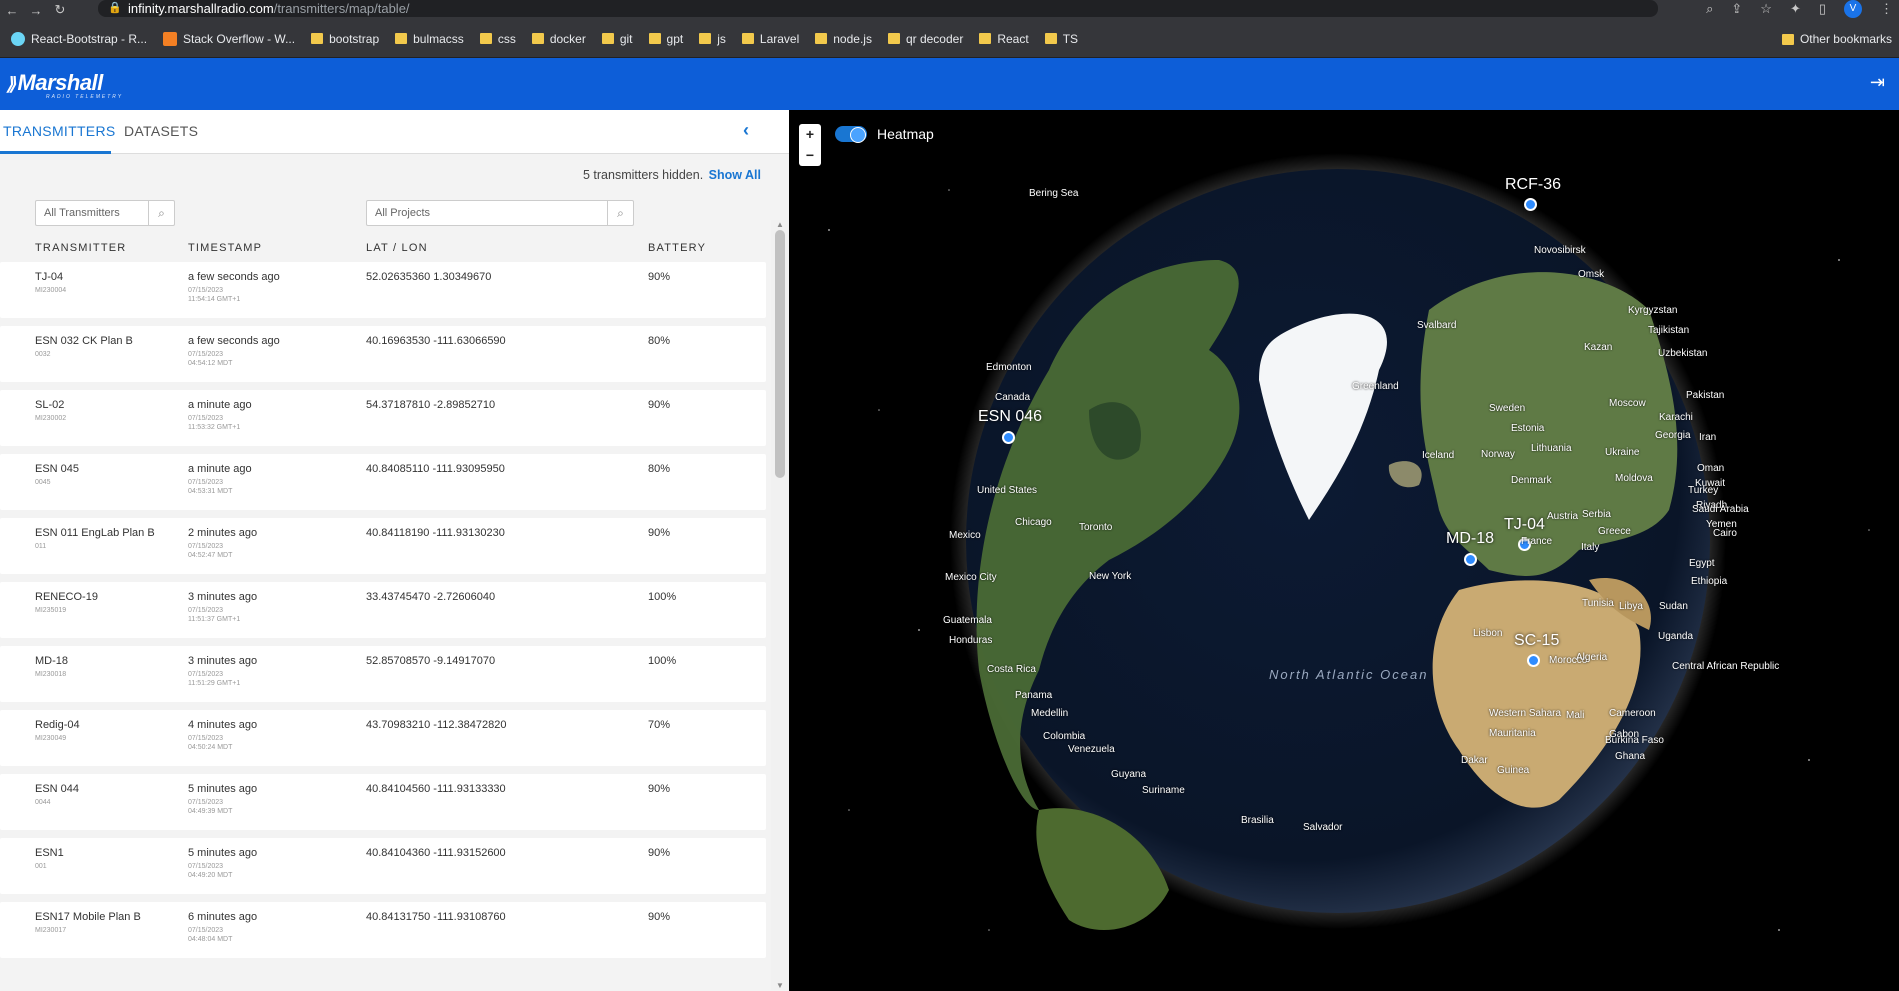 The width and height of the screenshot is (1899, 991). Describe the element at coordinates (341, 8) in the screenshot. I see `url-path: /transmitters/map/table/` at that location.